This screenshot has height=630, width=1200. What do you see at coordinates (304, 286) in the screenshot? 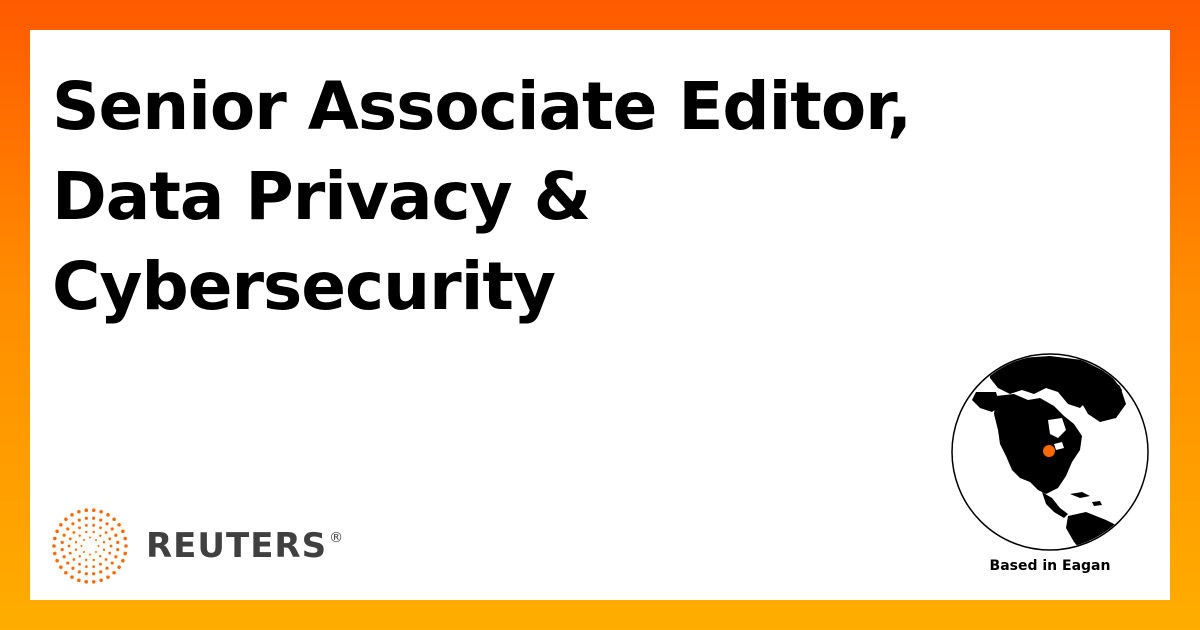
I see `job-title-line-3: Cybersecurity` at bounding box center [304, 286].